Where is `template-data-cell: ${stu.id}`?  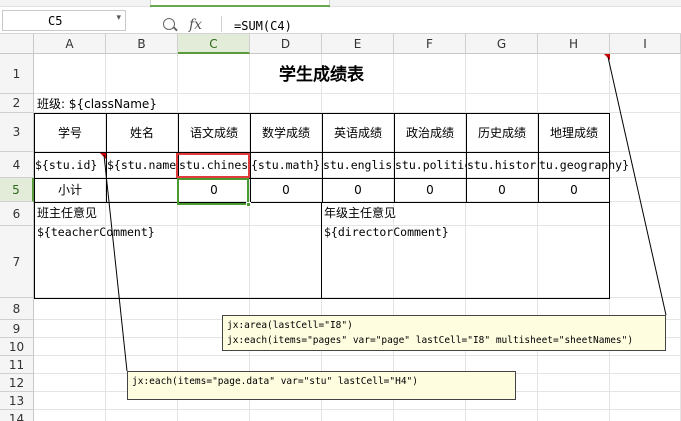
template-data-cell: ${stu.id} is located at coordinates (66, 165).